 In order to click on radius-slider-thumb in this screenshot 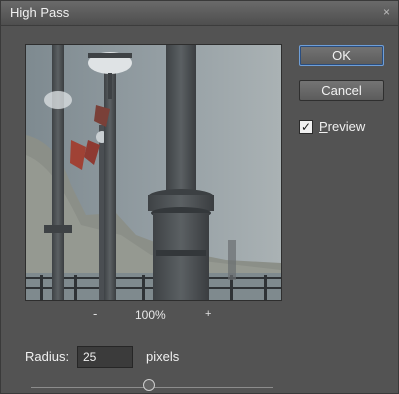, I will do `click(149, 385)`.